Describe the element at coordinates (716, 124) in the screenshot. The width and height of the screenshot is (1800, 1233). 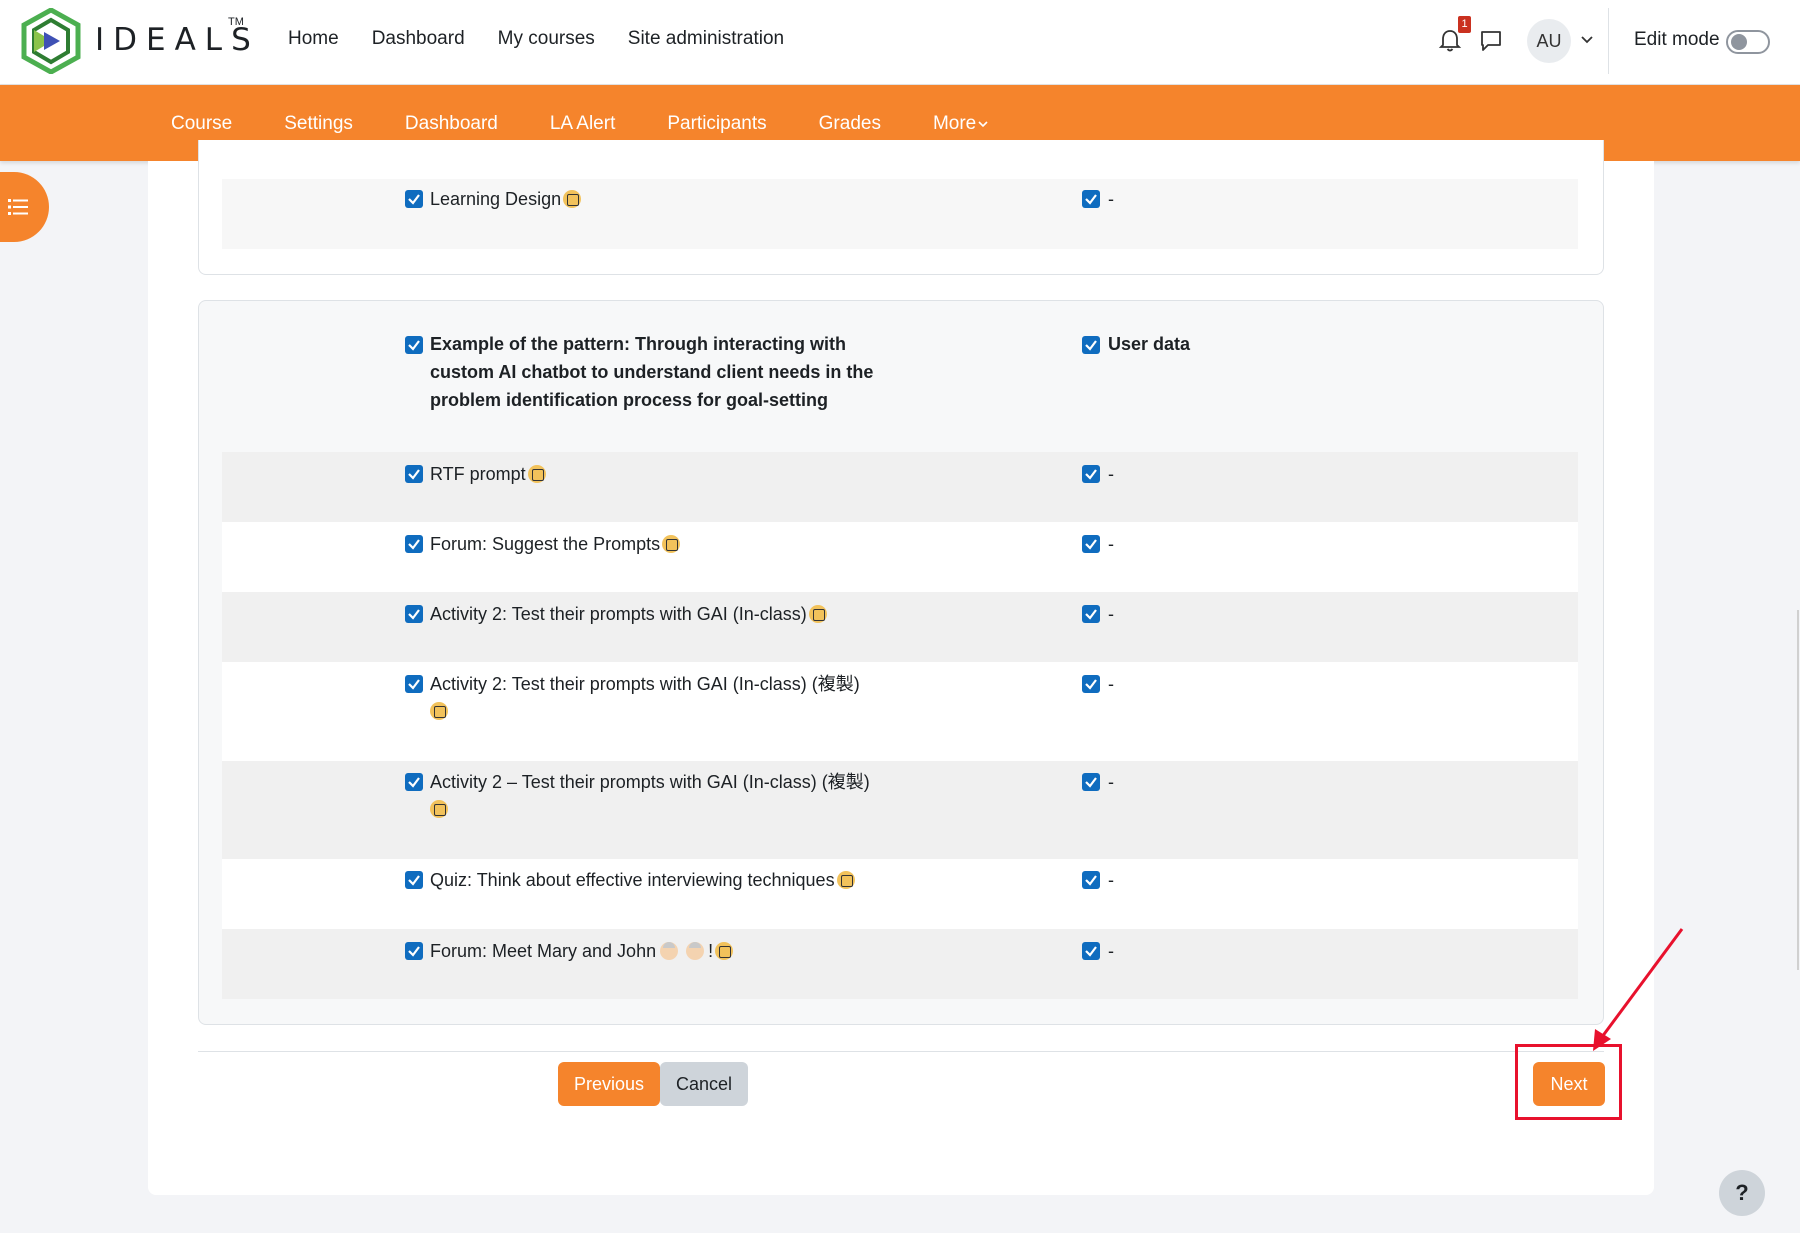
I see `tab-participants: Participants` at that location.